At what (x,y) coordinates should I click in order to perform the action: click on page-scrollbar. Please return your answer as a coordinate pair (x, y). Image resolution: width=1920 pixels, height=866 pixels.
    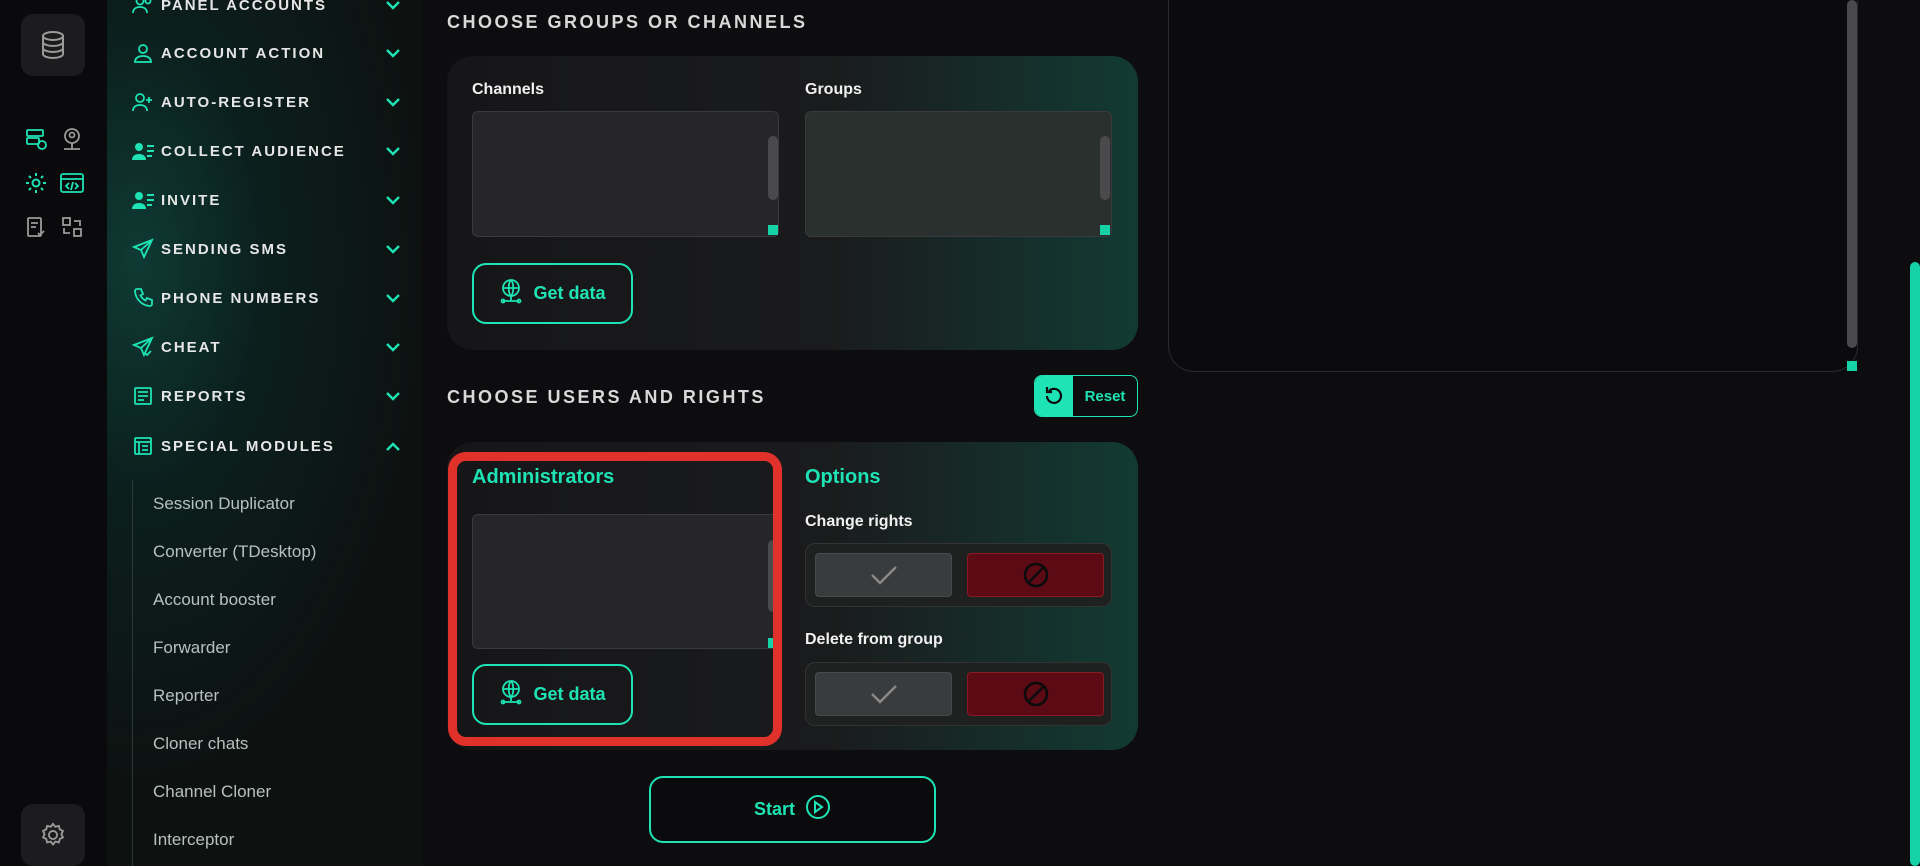
    Looking at the image, I should click on (1915, 564).